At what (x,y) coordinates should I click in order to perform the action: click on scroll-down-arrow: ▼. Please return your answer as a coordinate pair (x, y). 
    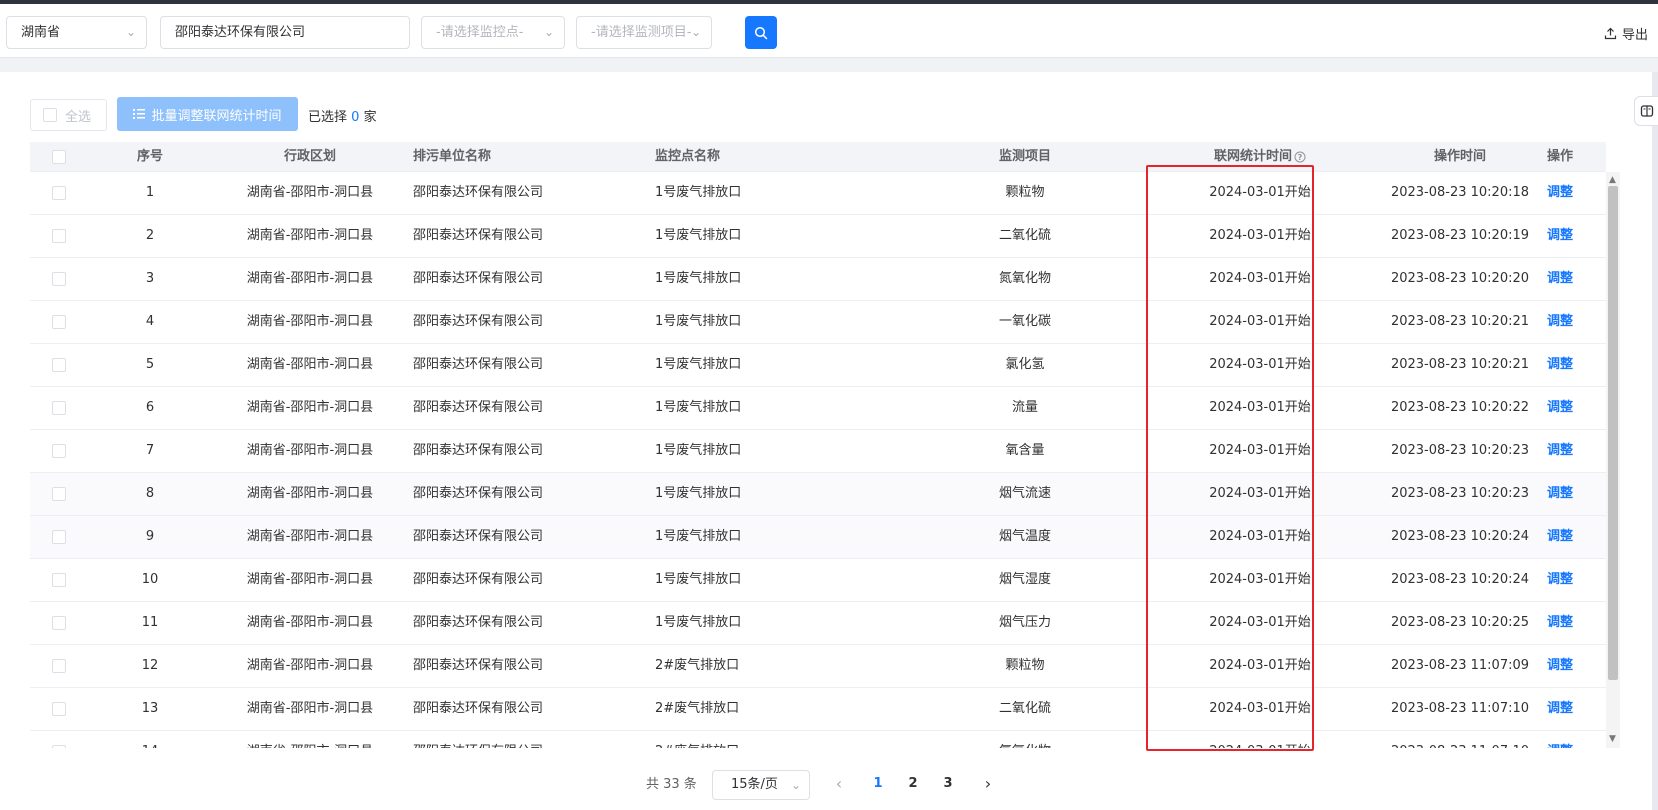
    Looking at the image, I should click on (1612, 739).